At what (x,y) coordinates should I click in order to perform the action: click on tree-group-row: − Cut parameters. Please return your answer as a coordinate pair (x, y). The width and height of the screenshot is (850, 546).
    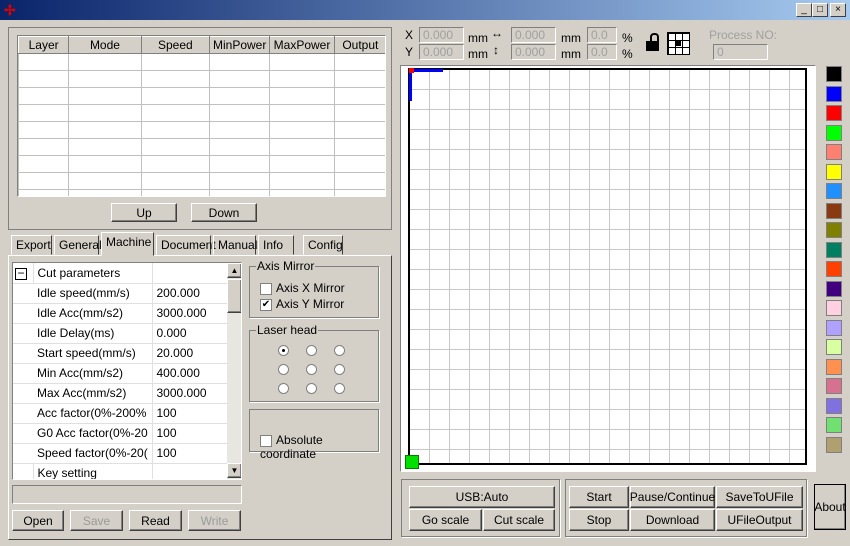
    Looking at the image, I should click on (120, 273).